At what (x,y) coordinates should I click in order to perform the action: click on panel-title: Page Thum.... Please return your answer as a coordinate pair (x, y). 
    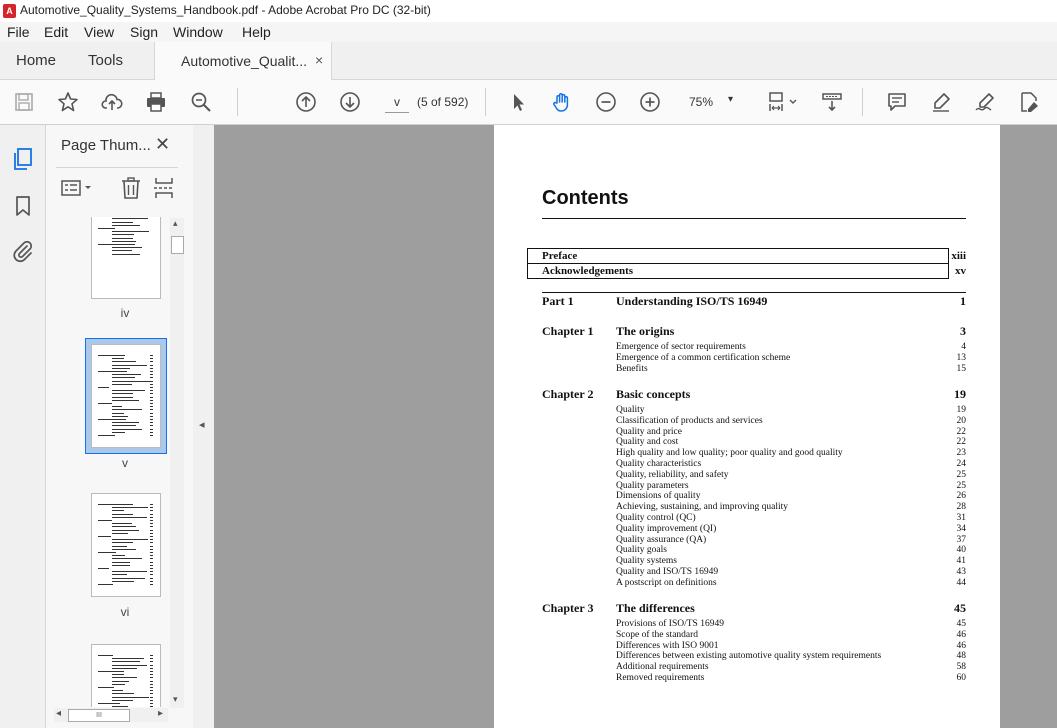
    Looking at the image, I should click on (106, 145).